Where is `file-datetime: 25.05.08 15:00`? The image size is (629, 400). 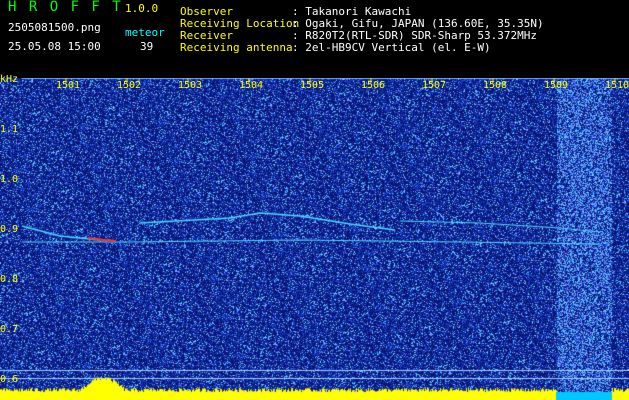 file-datetime: 25.05.08 15:00 is located at coordinates (54, 46).